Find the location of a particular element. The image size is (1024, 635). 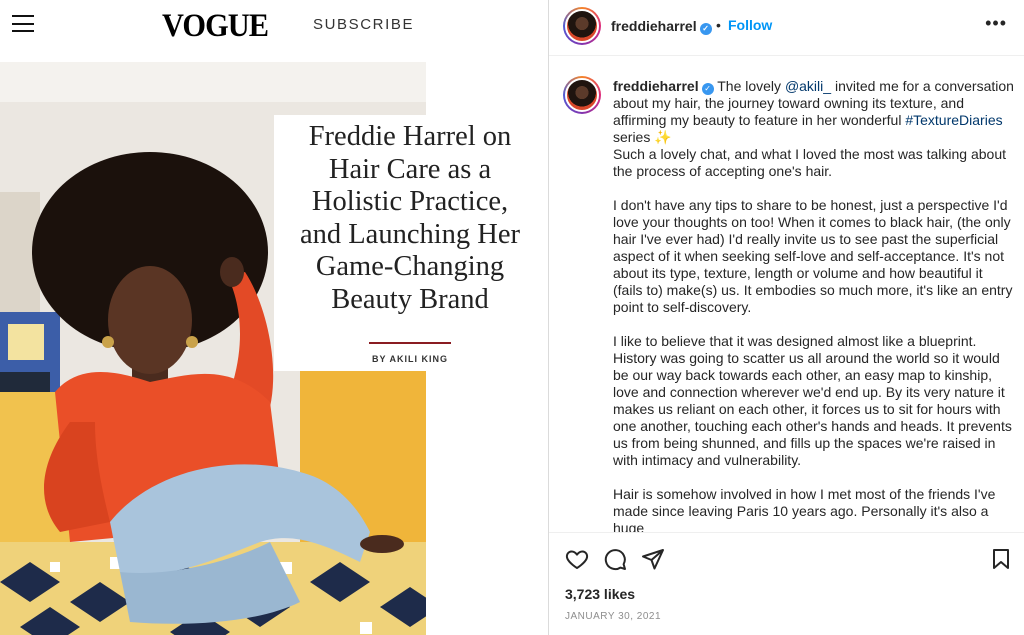

more-icon: ••• is located at coordinates (996, 23).